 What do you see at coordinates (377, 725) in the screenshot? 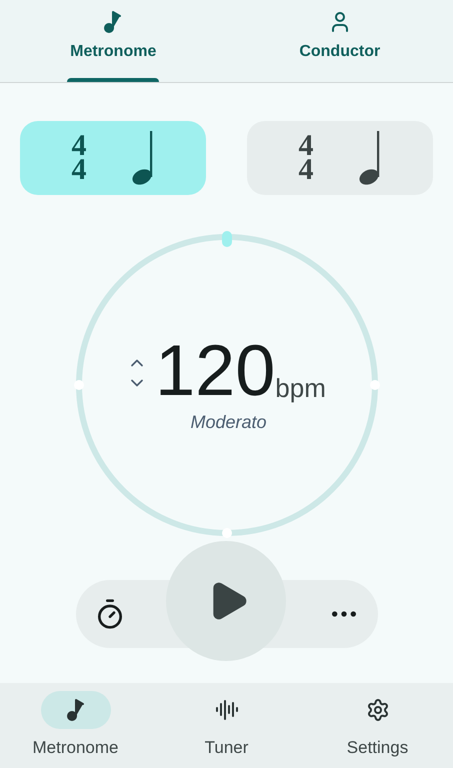
I see `nav-item: Settings` at bounding box center [377, 725].